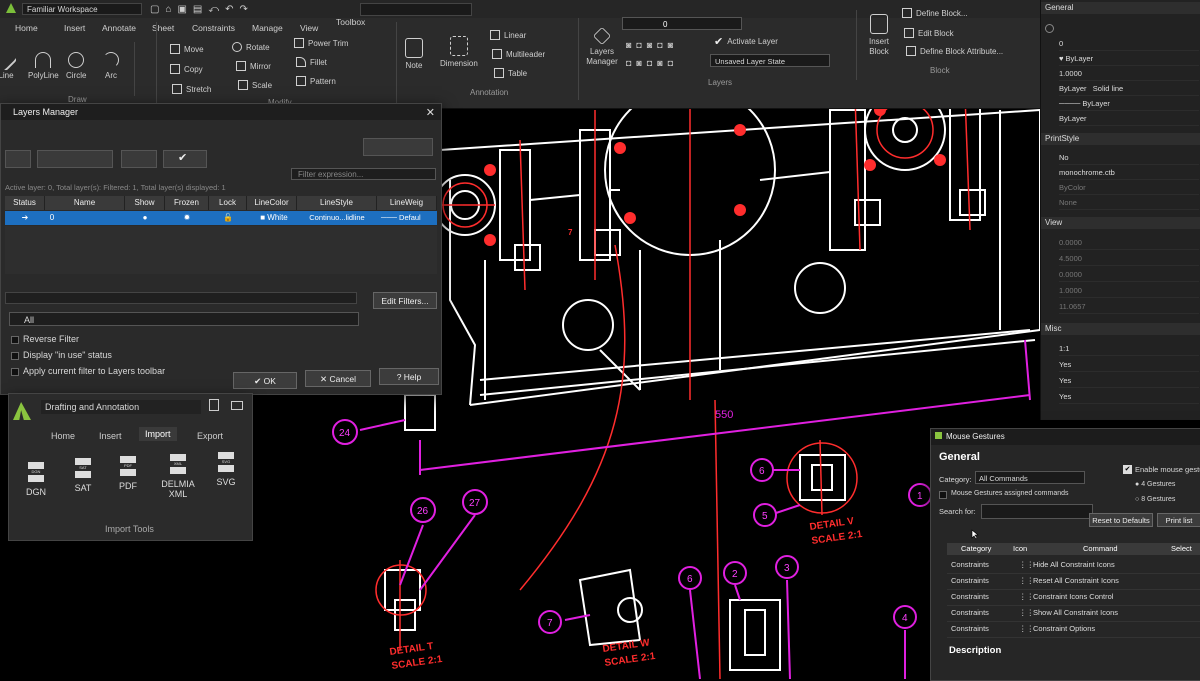 The image size is (1200, 681). Describe the element at coordinates (1155, 499) in the screenshot. I see `eight-gestures-radio: ○ 8 Gestures` at that location.